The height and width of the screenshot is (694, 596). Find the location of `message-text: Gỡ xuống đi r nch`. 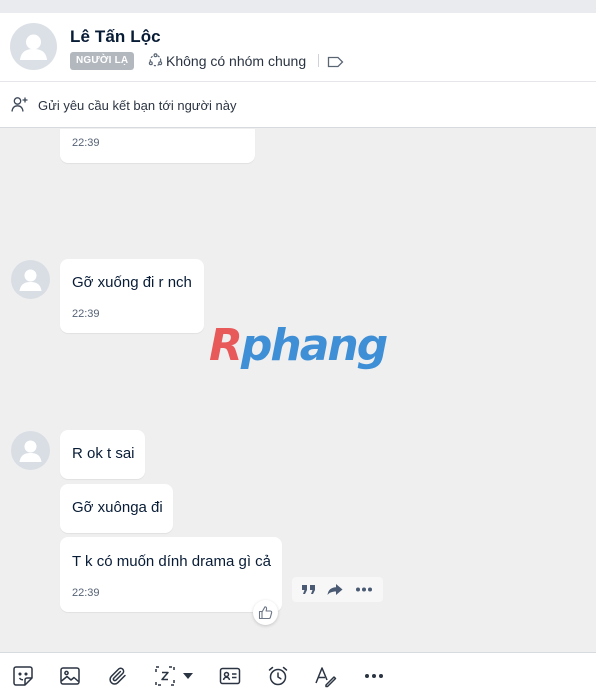

message-text: Gỡ xuống đi r nch is located at coordinates (132, 282).